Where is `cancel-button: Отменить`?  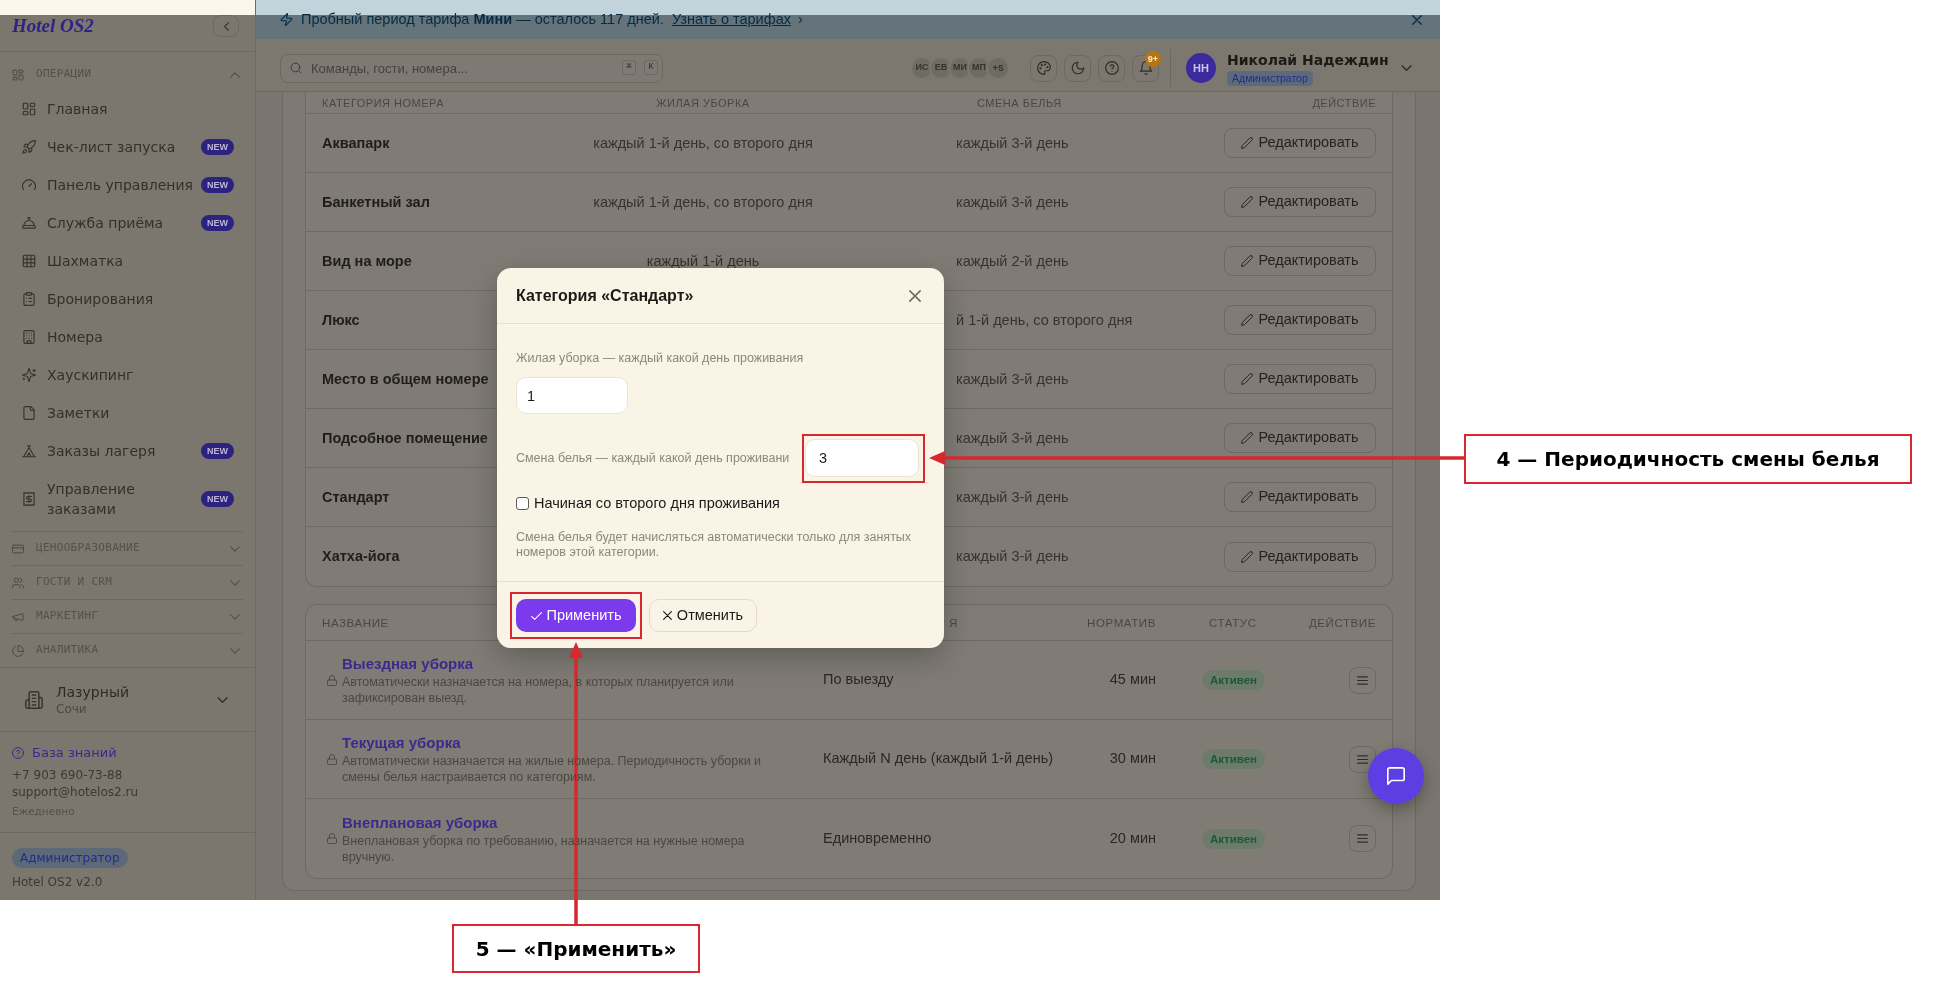 cancel-button: Отменить is located at coordinates (703, 615).